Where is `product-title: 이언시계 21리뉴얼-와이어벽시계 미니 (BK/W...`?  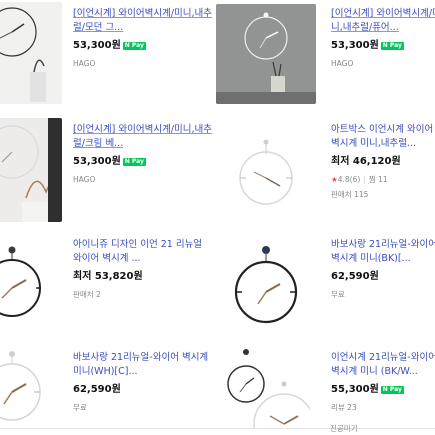 product-title: 이언시계 21리뉴얼-와이어벽시계 미니 (BK/W... is located at coordinates (383, 365).